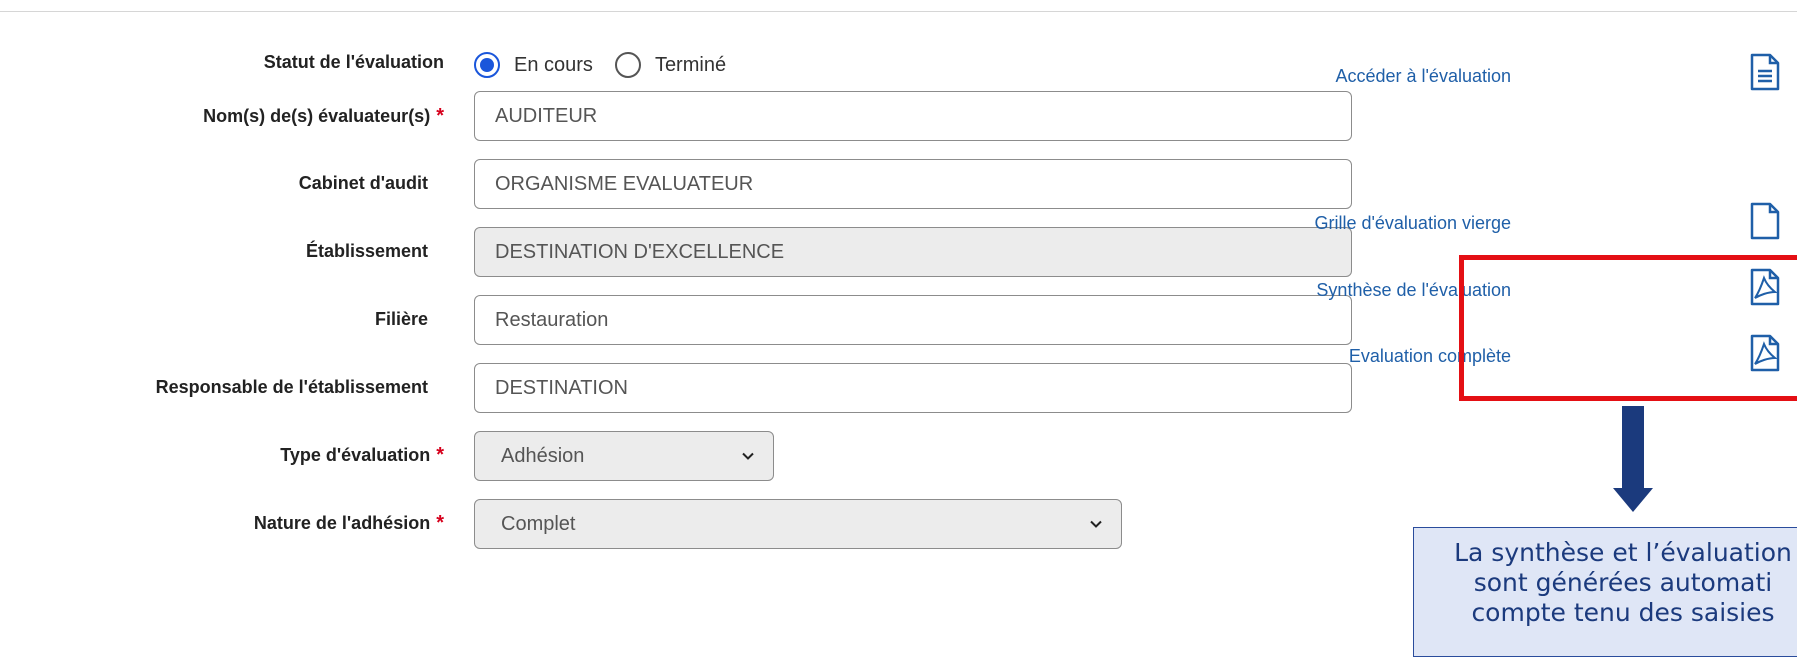  Describe the element at coordinates (1423, 76) in the screenshot. I see `access-evaluation-link: Accéder à l'évaluation` at that location.